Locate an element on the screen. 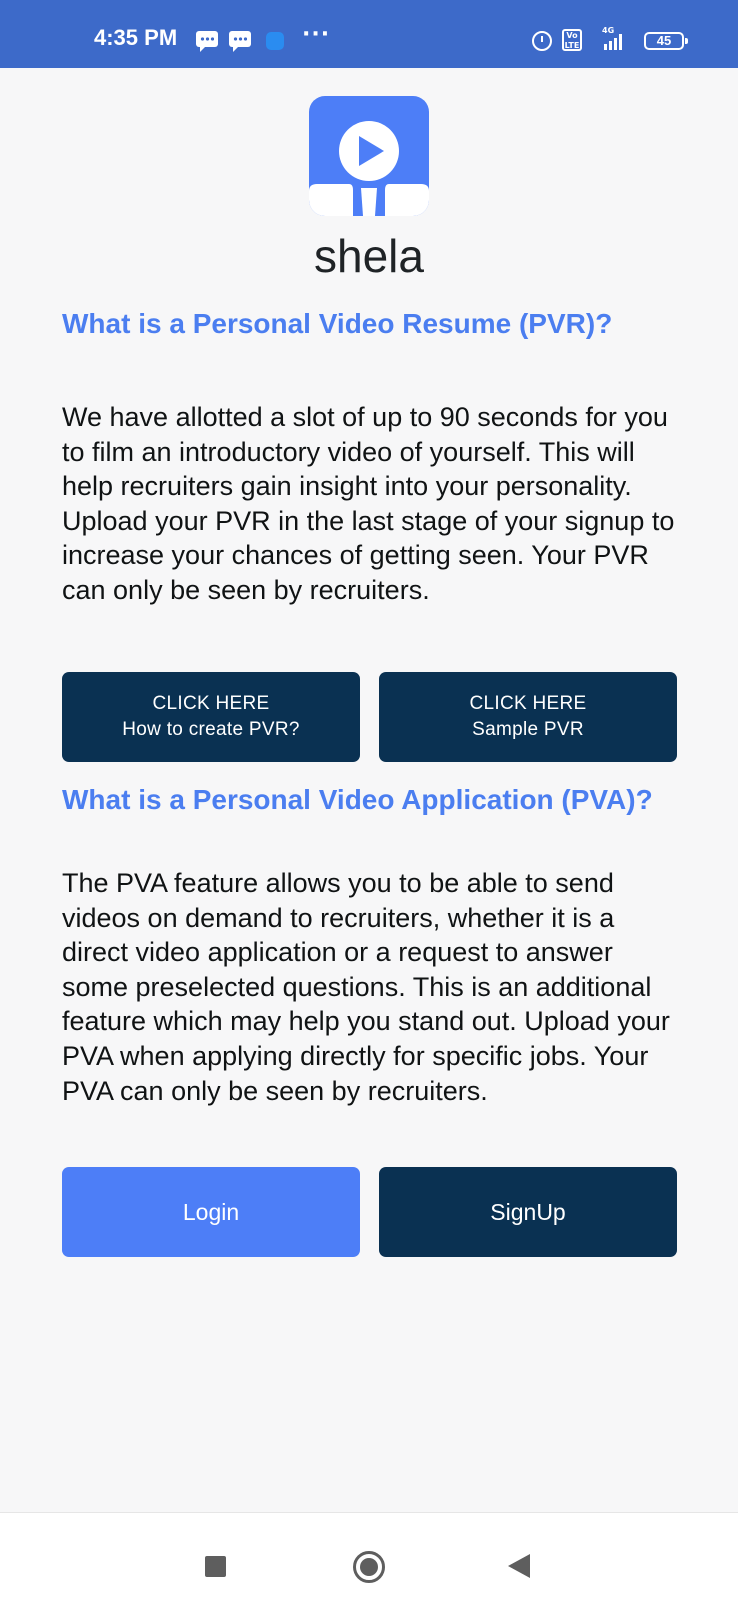 The width and height of the screenshot is (738, 1600). sample-pvr-button: CLICK HERE Sample PVR is located at coordinates (528, 717).